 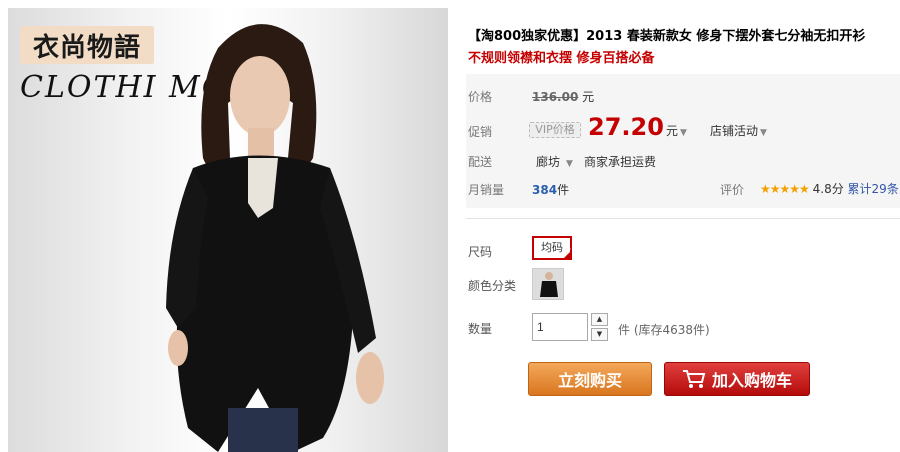 I want to click on quantity-input, so click(x=560, y=327).